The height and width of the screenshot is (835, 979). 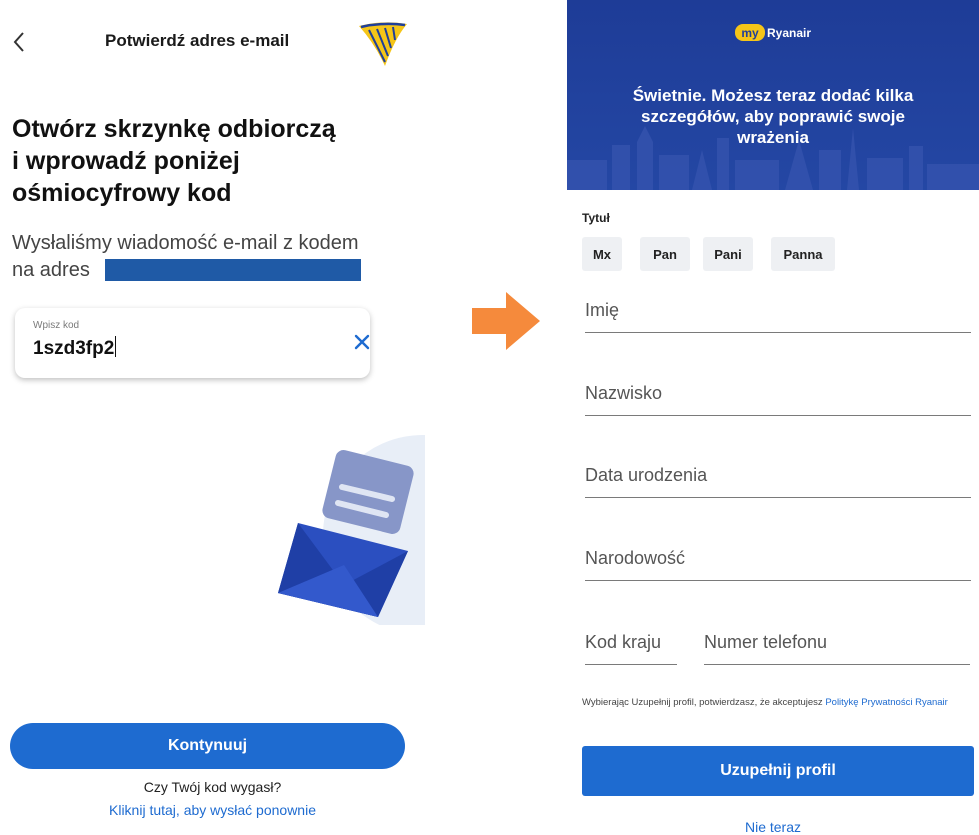 I want to click on clear-x-icon, so click(x=362, y=342).